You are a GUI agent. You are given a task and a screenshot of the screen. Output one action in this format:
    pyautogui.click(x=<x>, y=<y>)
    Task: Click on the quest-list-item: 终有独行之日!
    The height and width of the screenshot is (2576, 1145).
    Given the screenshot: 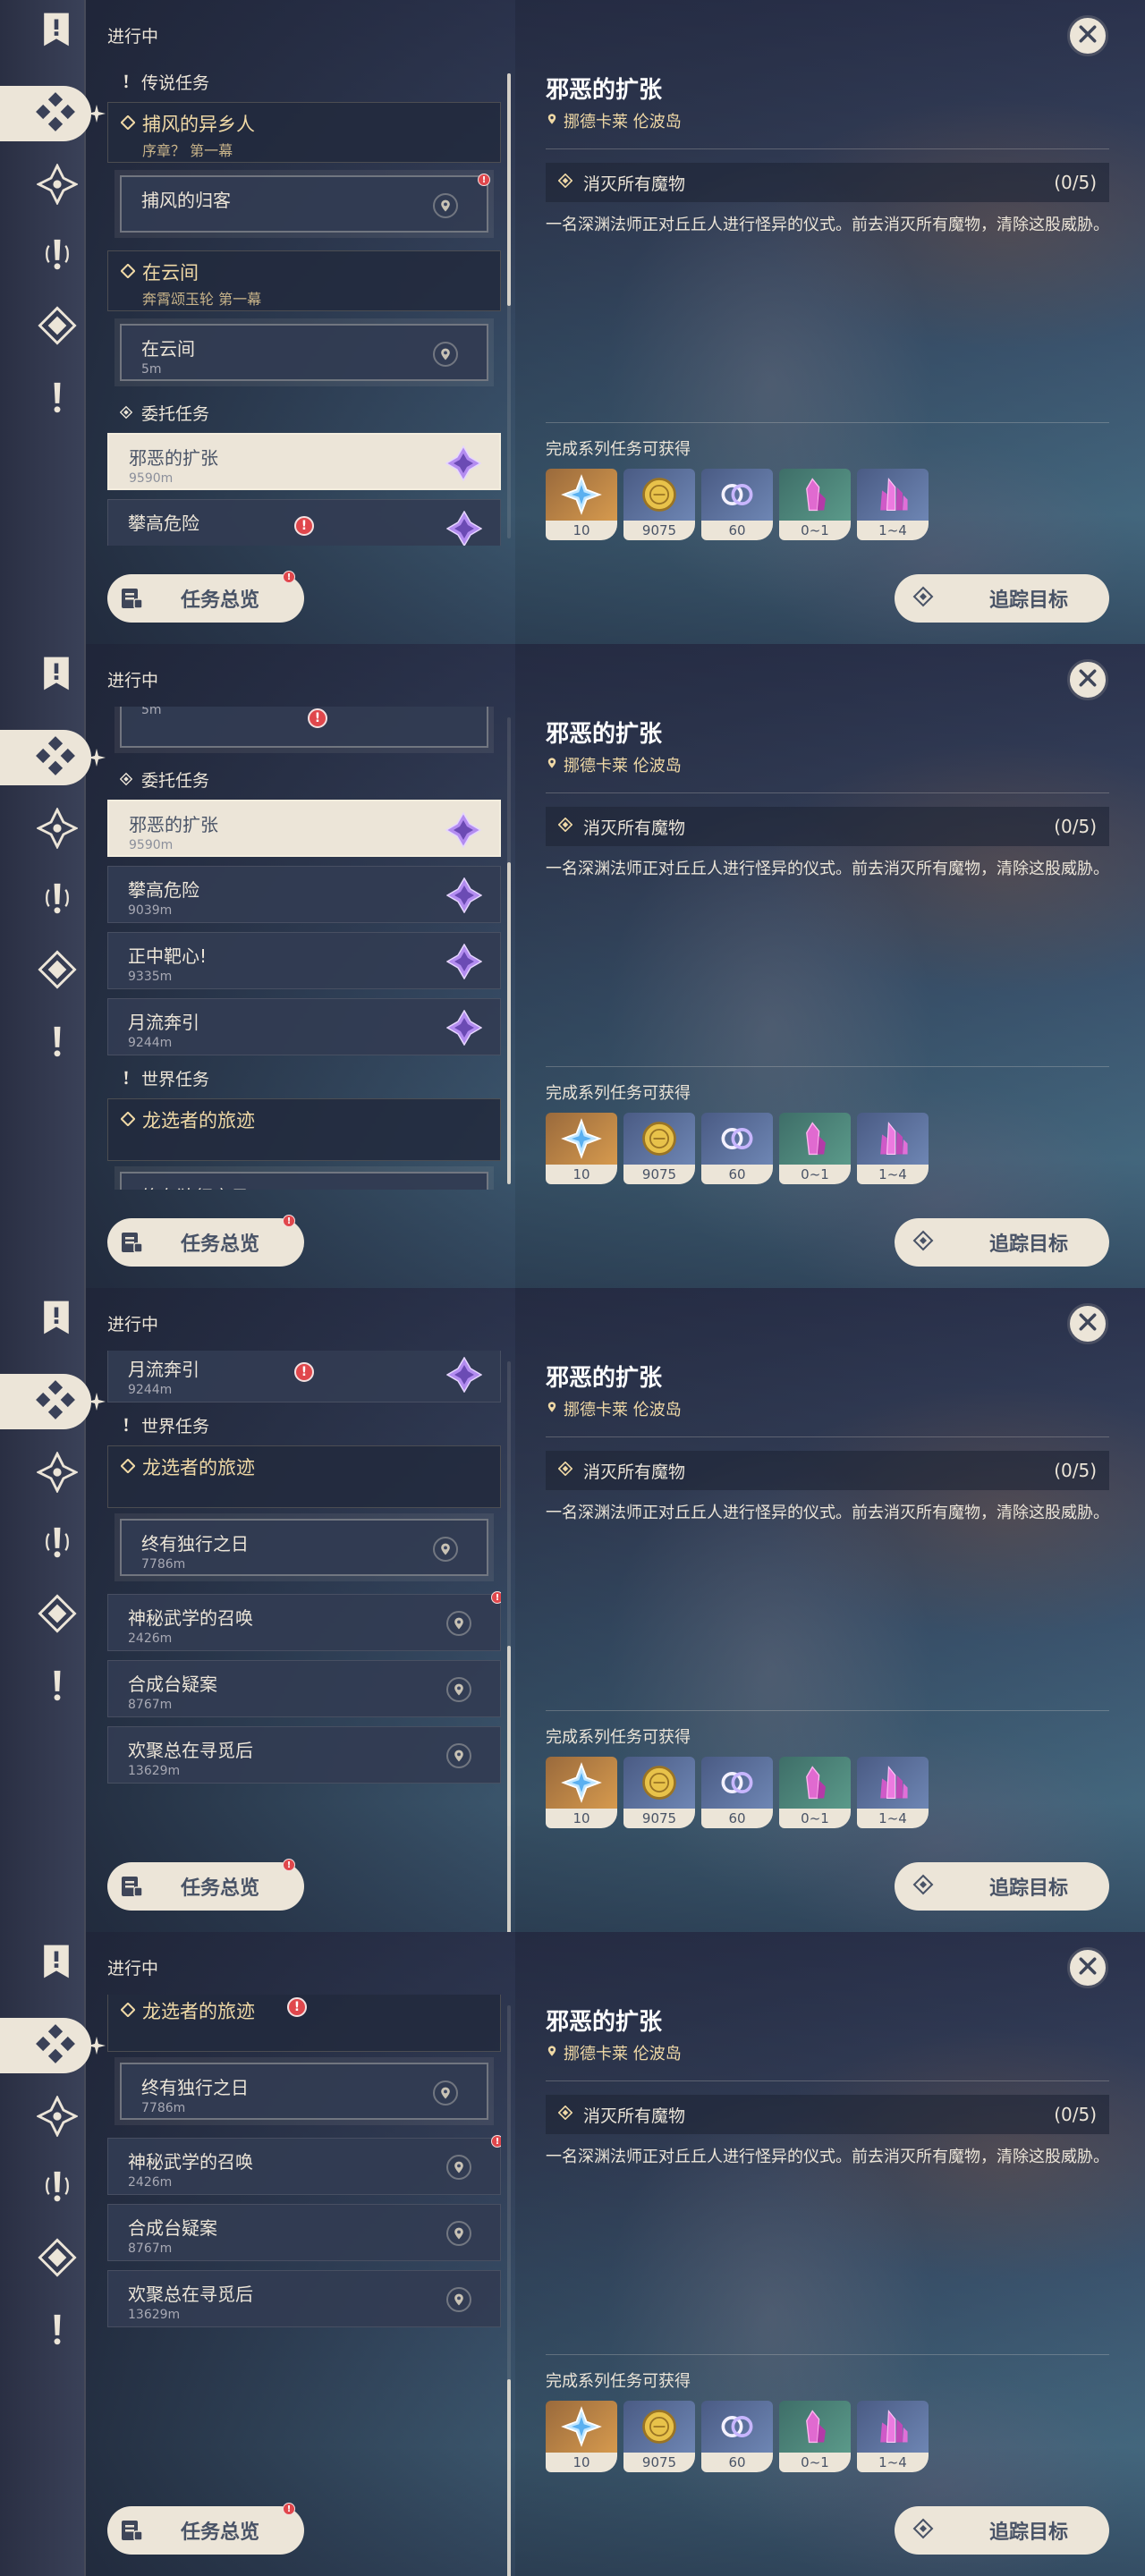 What is the action you would take?
    pyautogui.click(x=304, y=1178)
    